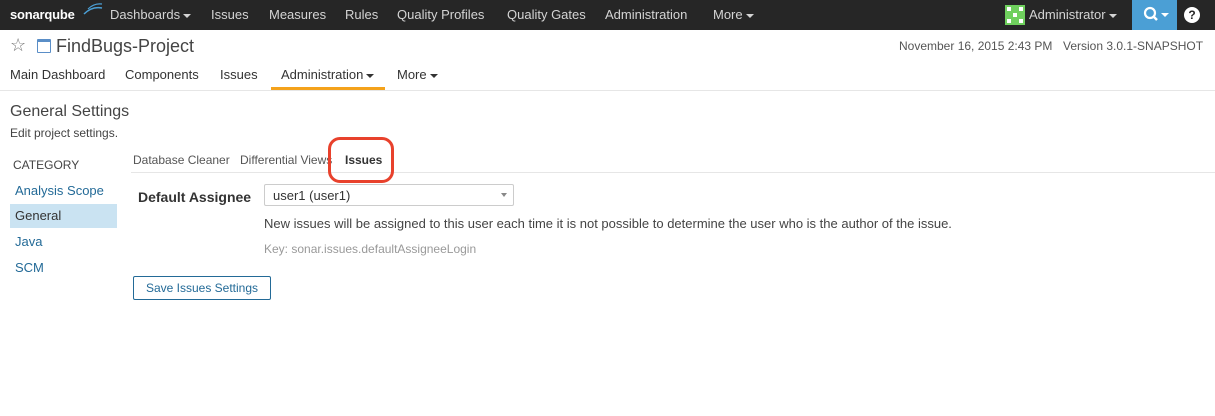  Describe the element at coordinates (70, 111) in the screenshot. I see `page-title: General Settings` at that location.